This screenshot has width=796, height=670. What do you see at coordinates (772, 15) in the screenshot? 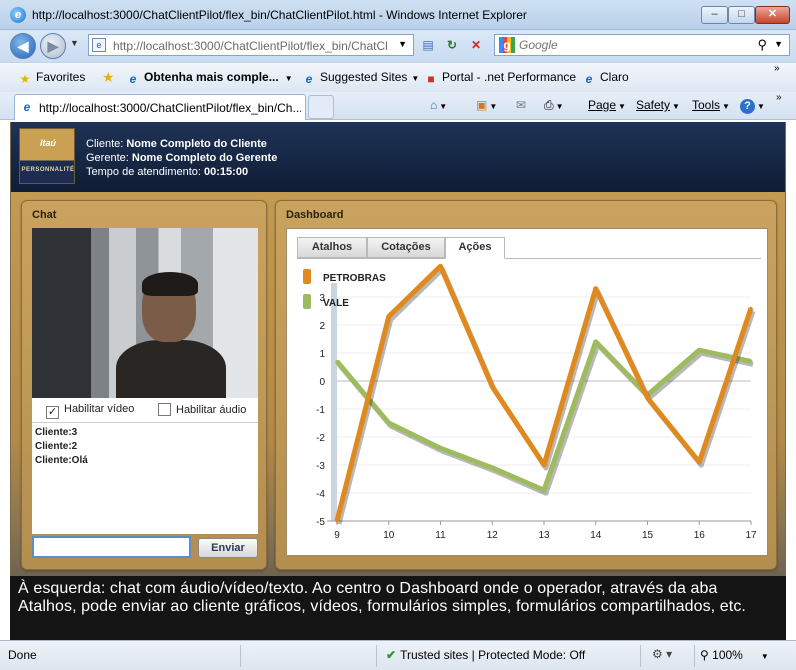
I see `close-button: ✕` at bounding box center [772, 15].